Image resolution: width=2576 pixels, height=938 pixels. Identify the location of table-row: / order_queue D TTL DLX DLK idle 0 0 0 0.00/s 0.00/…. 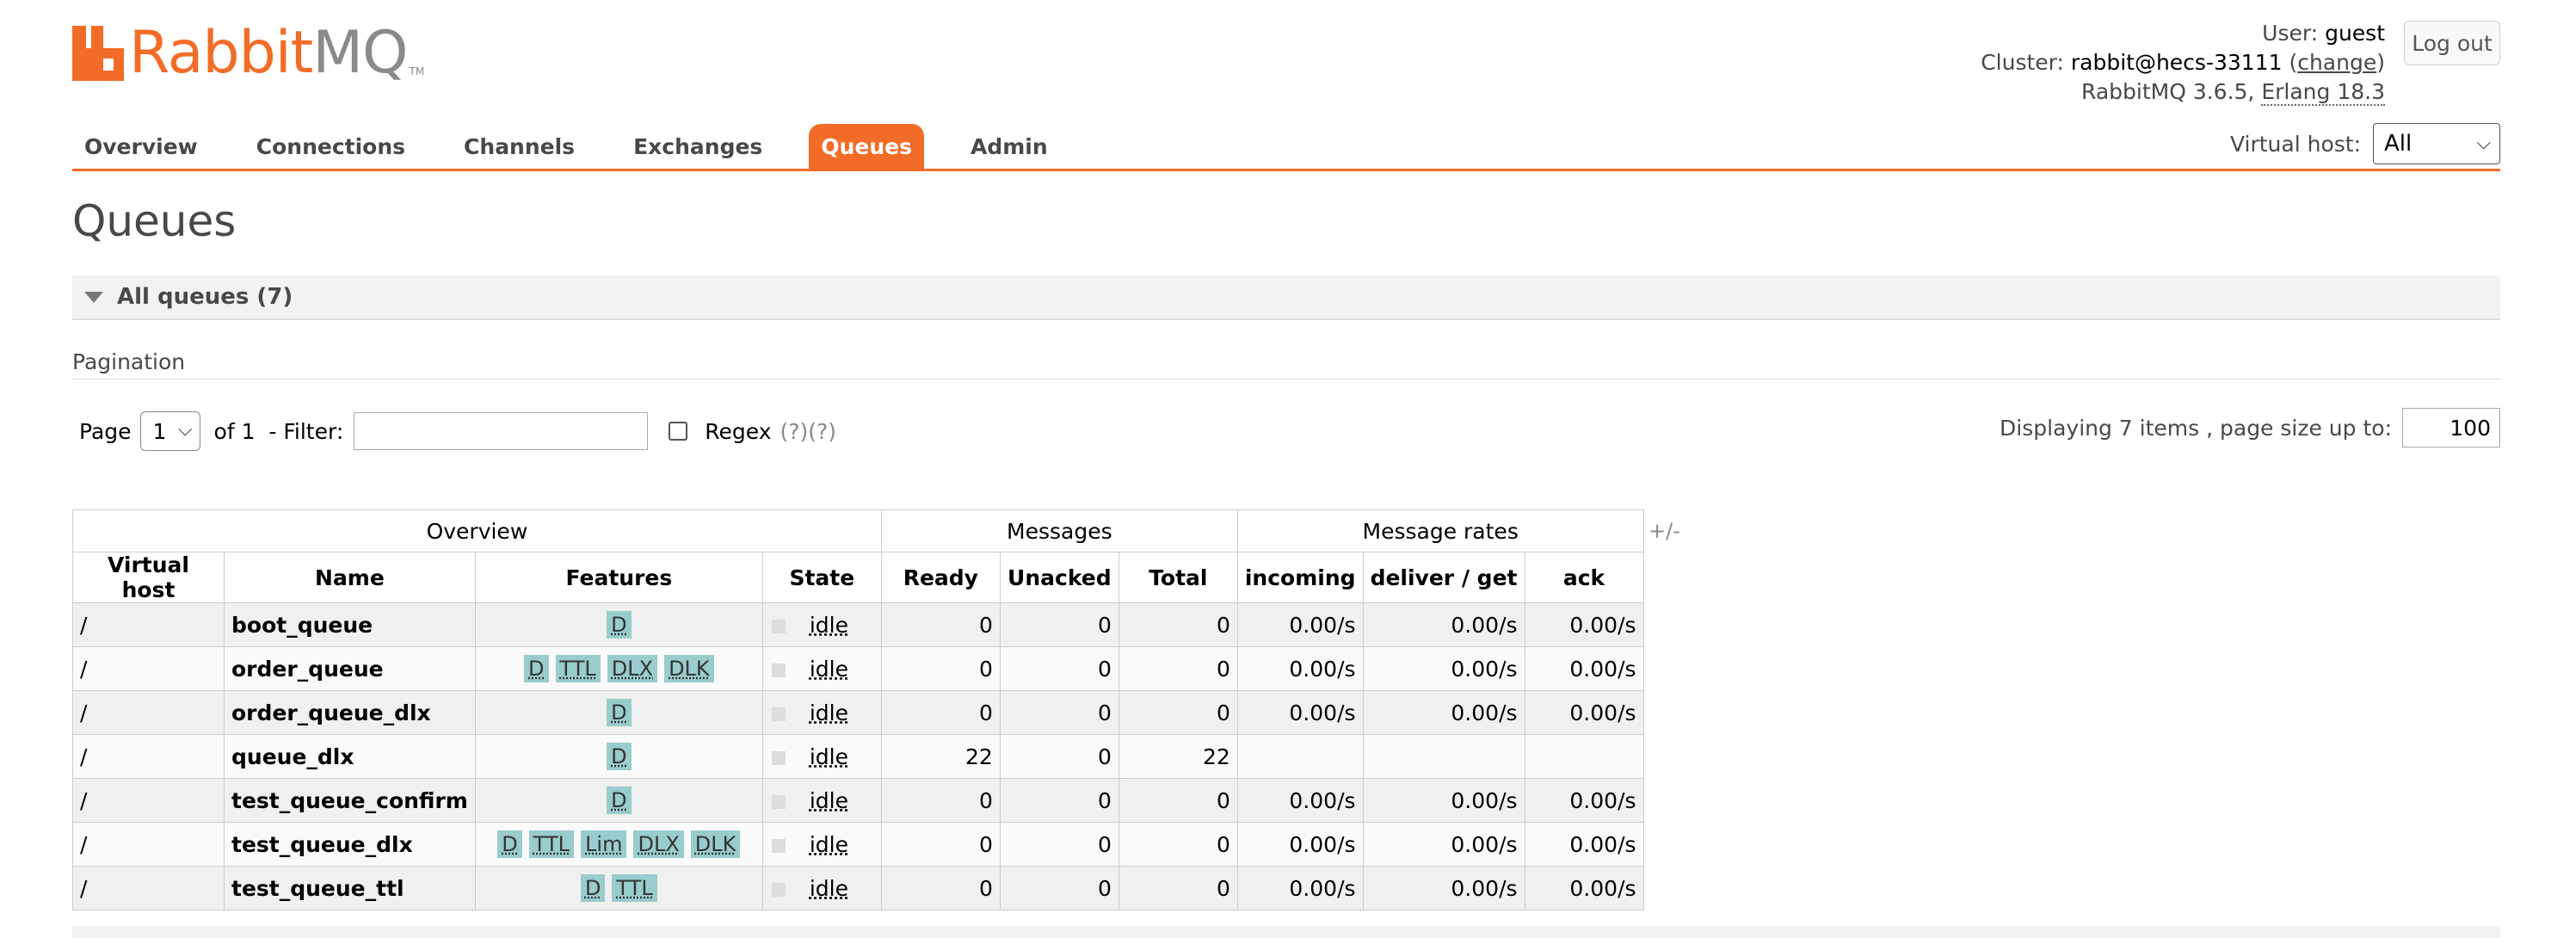
(858, 668).